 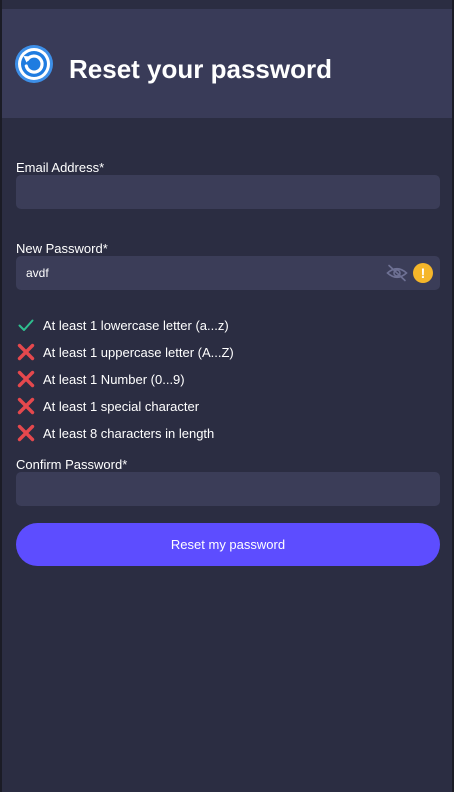 What do you see at coordinates (34, 64) in the screenshot?
I see `circular-arrow-icon` at bounding box center [34, 64].